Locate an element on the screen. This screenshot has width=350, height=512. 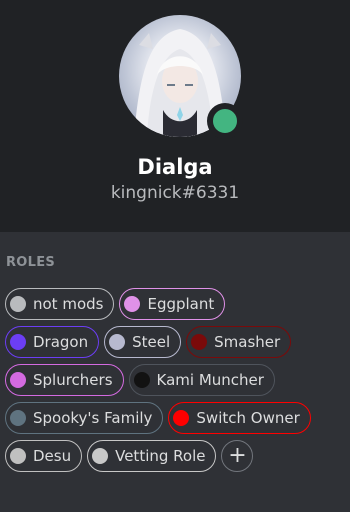
user-tag: kingnick#6331 is located at coordinates (175, 193).